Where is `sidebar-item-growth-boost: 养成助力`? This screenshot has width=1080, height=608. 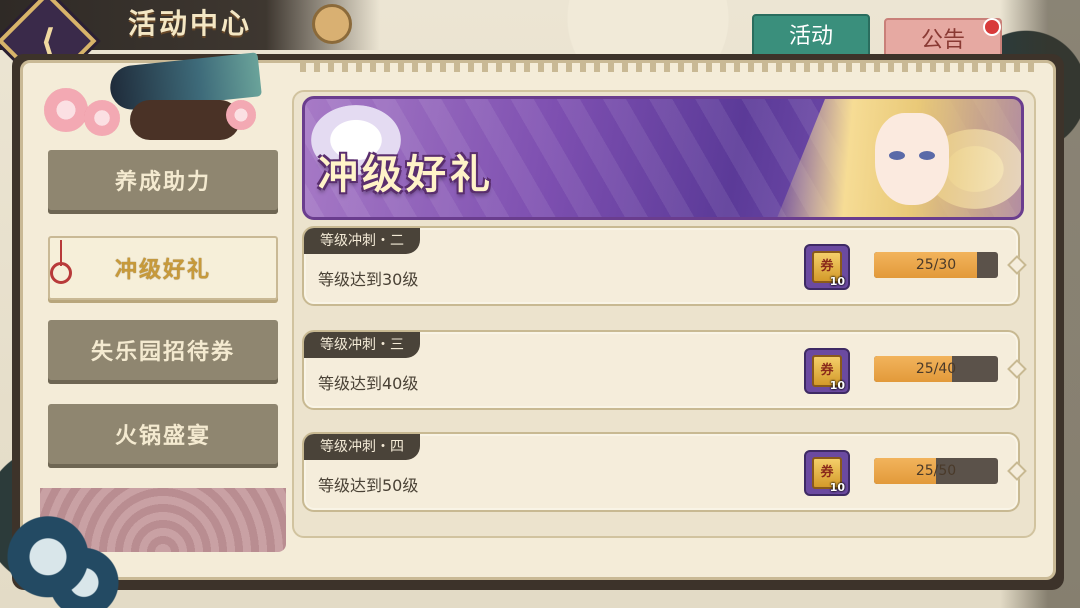 sidebar-item-growth-boost: 养成助力 is located at coordinates (163, 182).